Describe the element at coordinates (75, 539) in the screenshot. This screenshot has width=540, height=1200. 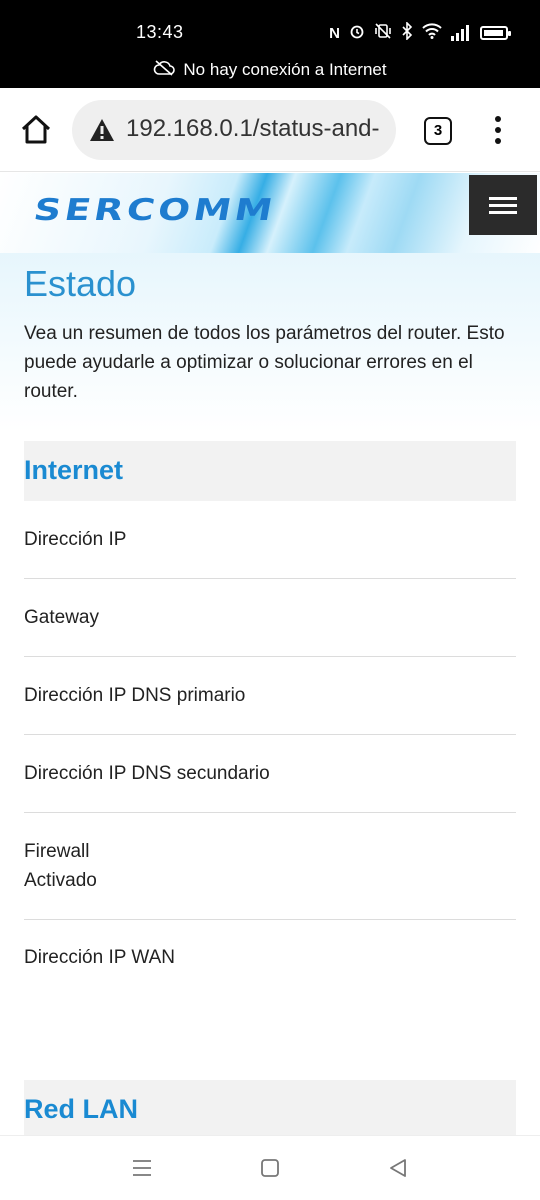
I see `row-label: Dirección IP` at that location.